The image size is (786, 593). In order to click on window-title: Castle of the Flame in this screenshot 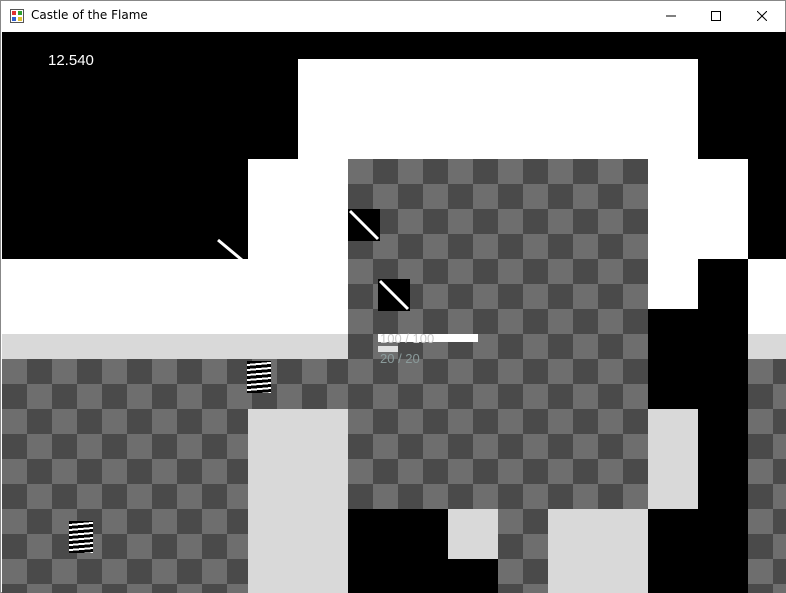, I will do `click(89, 15)`.